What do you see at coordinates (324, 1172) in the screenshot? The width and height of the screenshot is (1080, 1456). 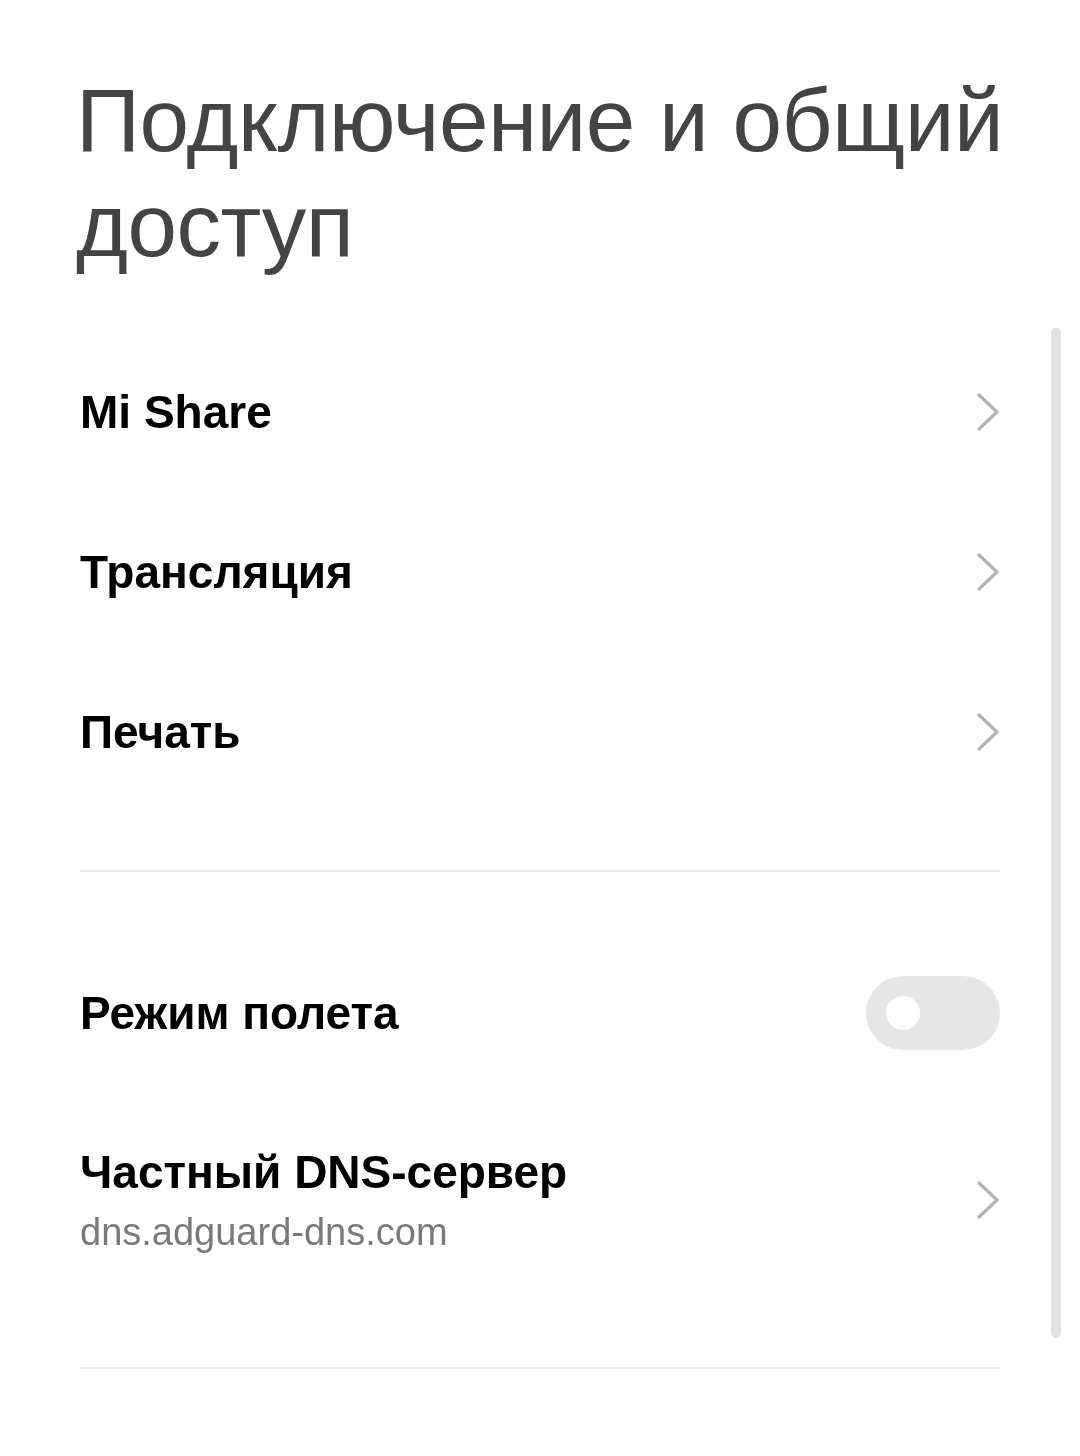 I see `item-label: Частный DNS-сервер` at bounding box center [324, 1172].